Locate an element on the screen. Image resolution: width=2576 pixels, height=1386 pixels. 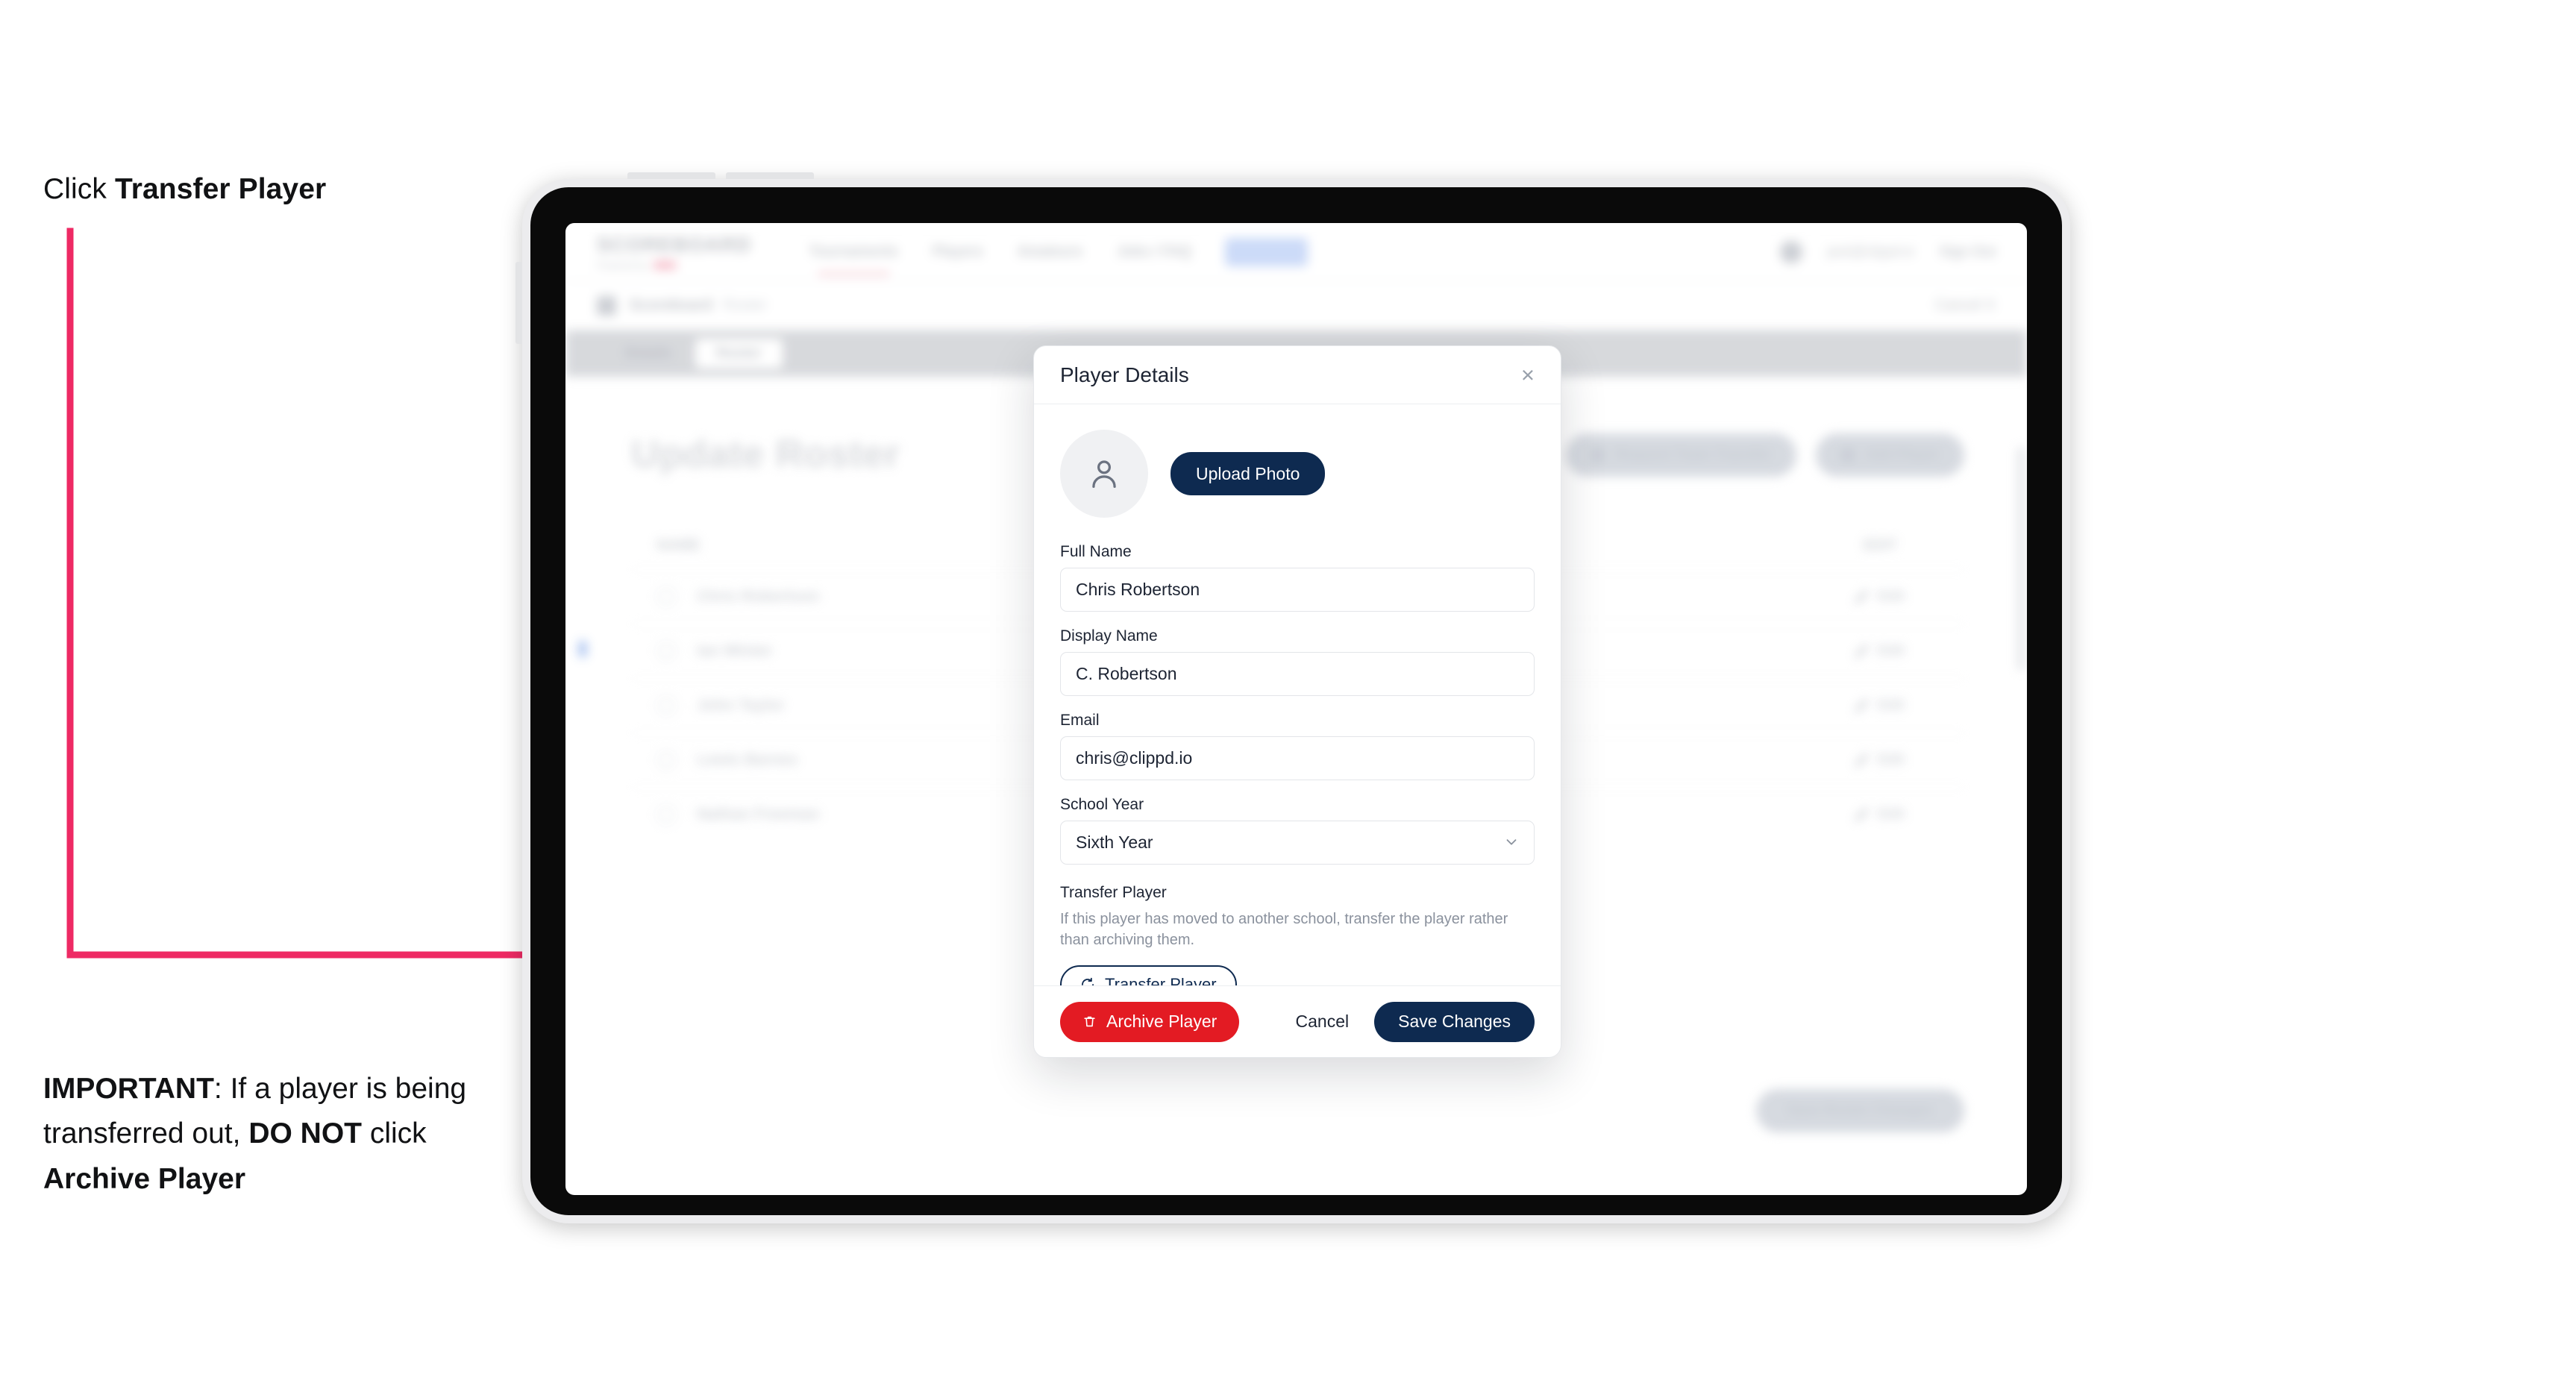
annotation-top-bold: Transfer Player is located at coordinates (220, 189).